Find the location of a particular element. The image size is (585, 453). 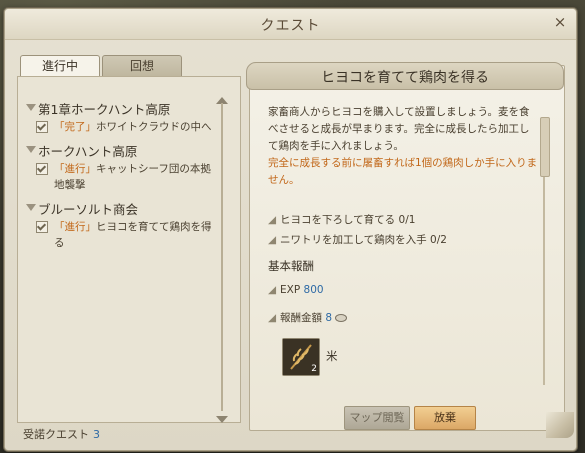

quest-list-scrollbar is located at coordinates (222, 260).